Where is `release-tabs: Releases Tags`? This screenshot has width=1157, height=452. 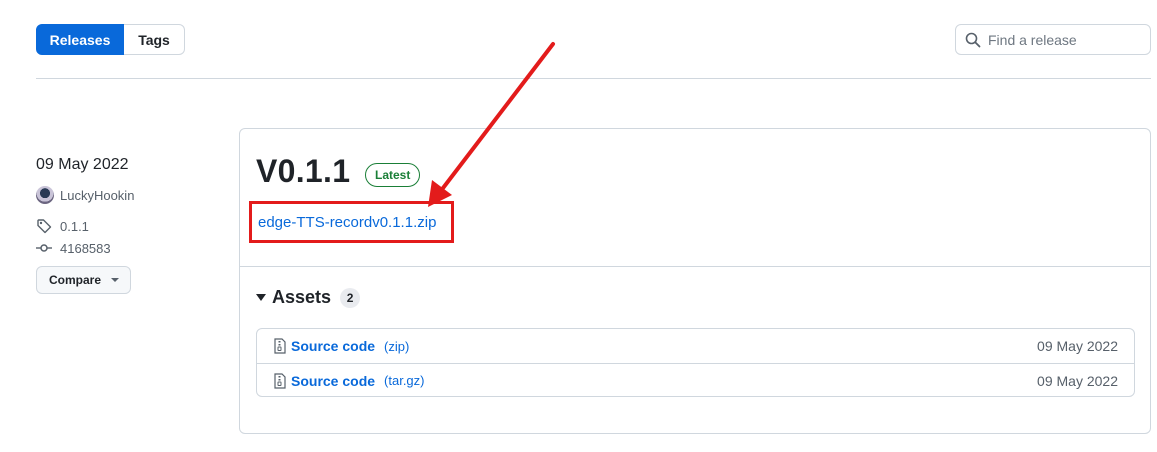 release-tabs: Releases Tags is located at coordinates (110, 39).